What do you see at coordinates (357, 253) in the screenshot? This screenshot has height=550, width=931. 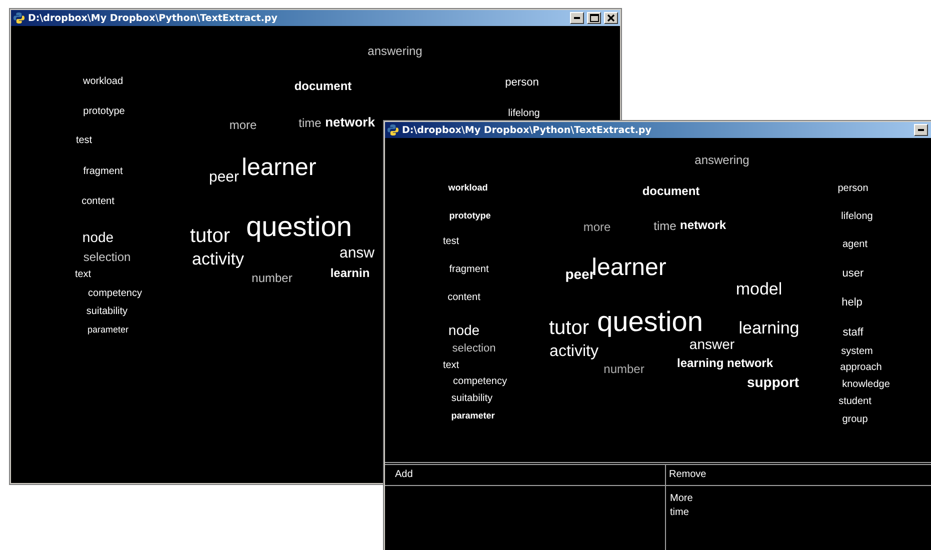 I see `cloud-word: answ` at bounding box center [357, 253].